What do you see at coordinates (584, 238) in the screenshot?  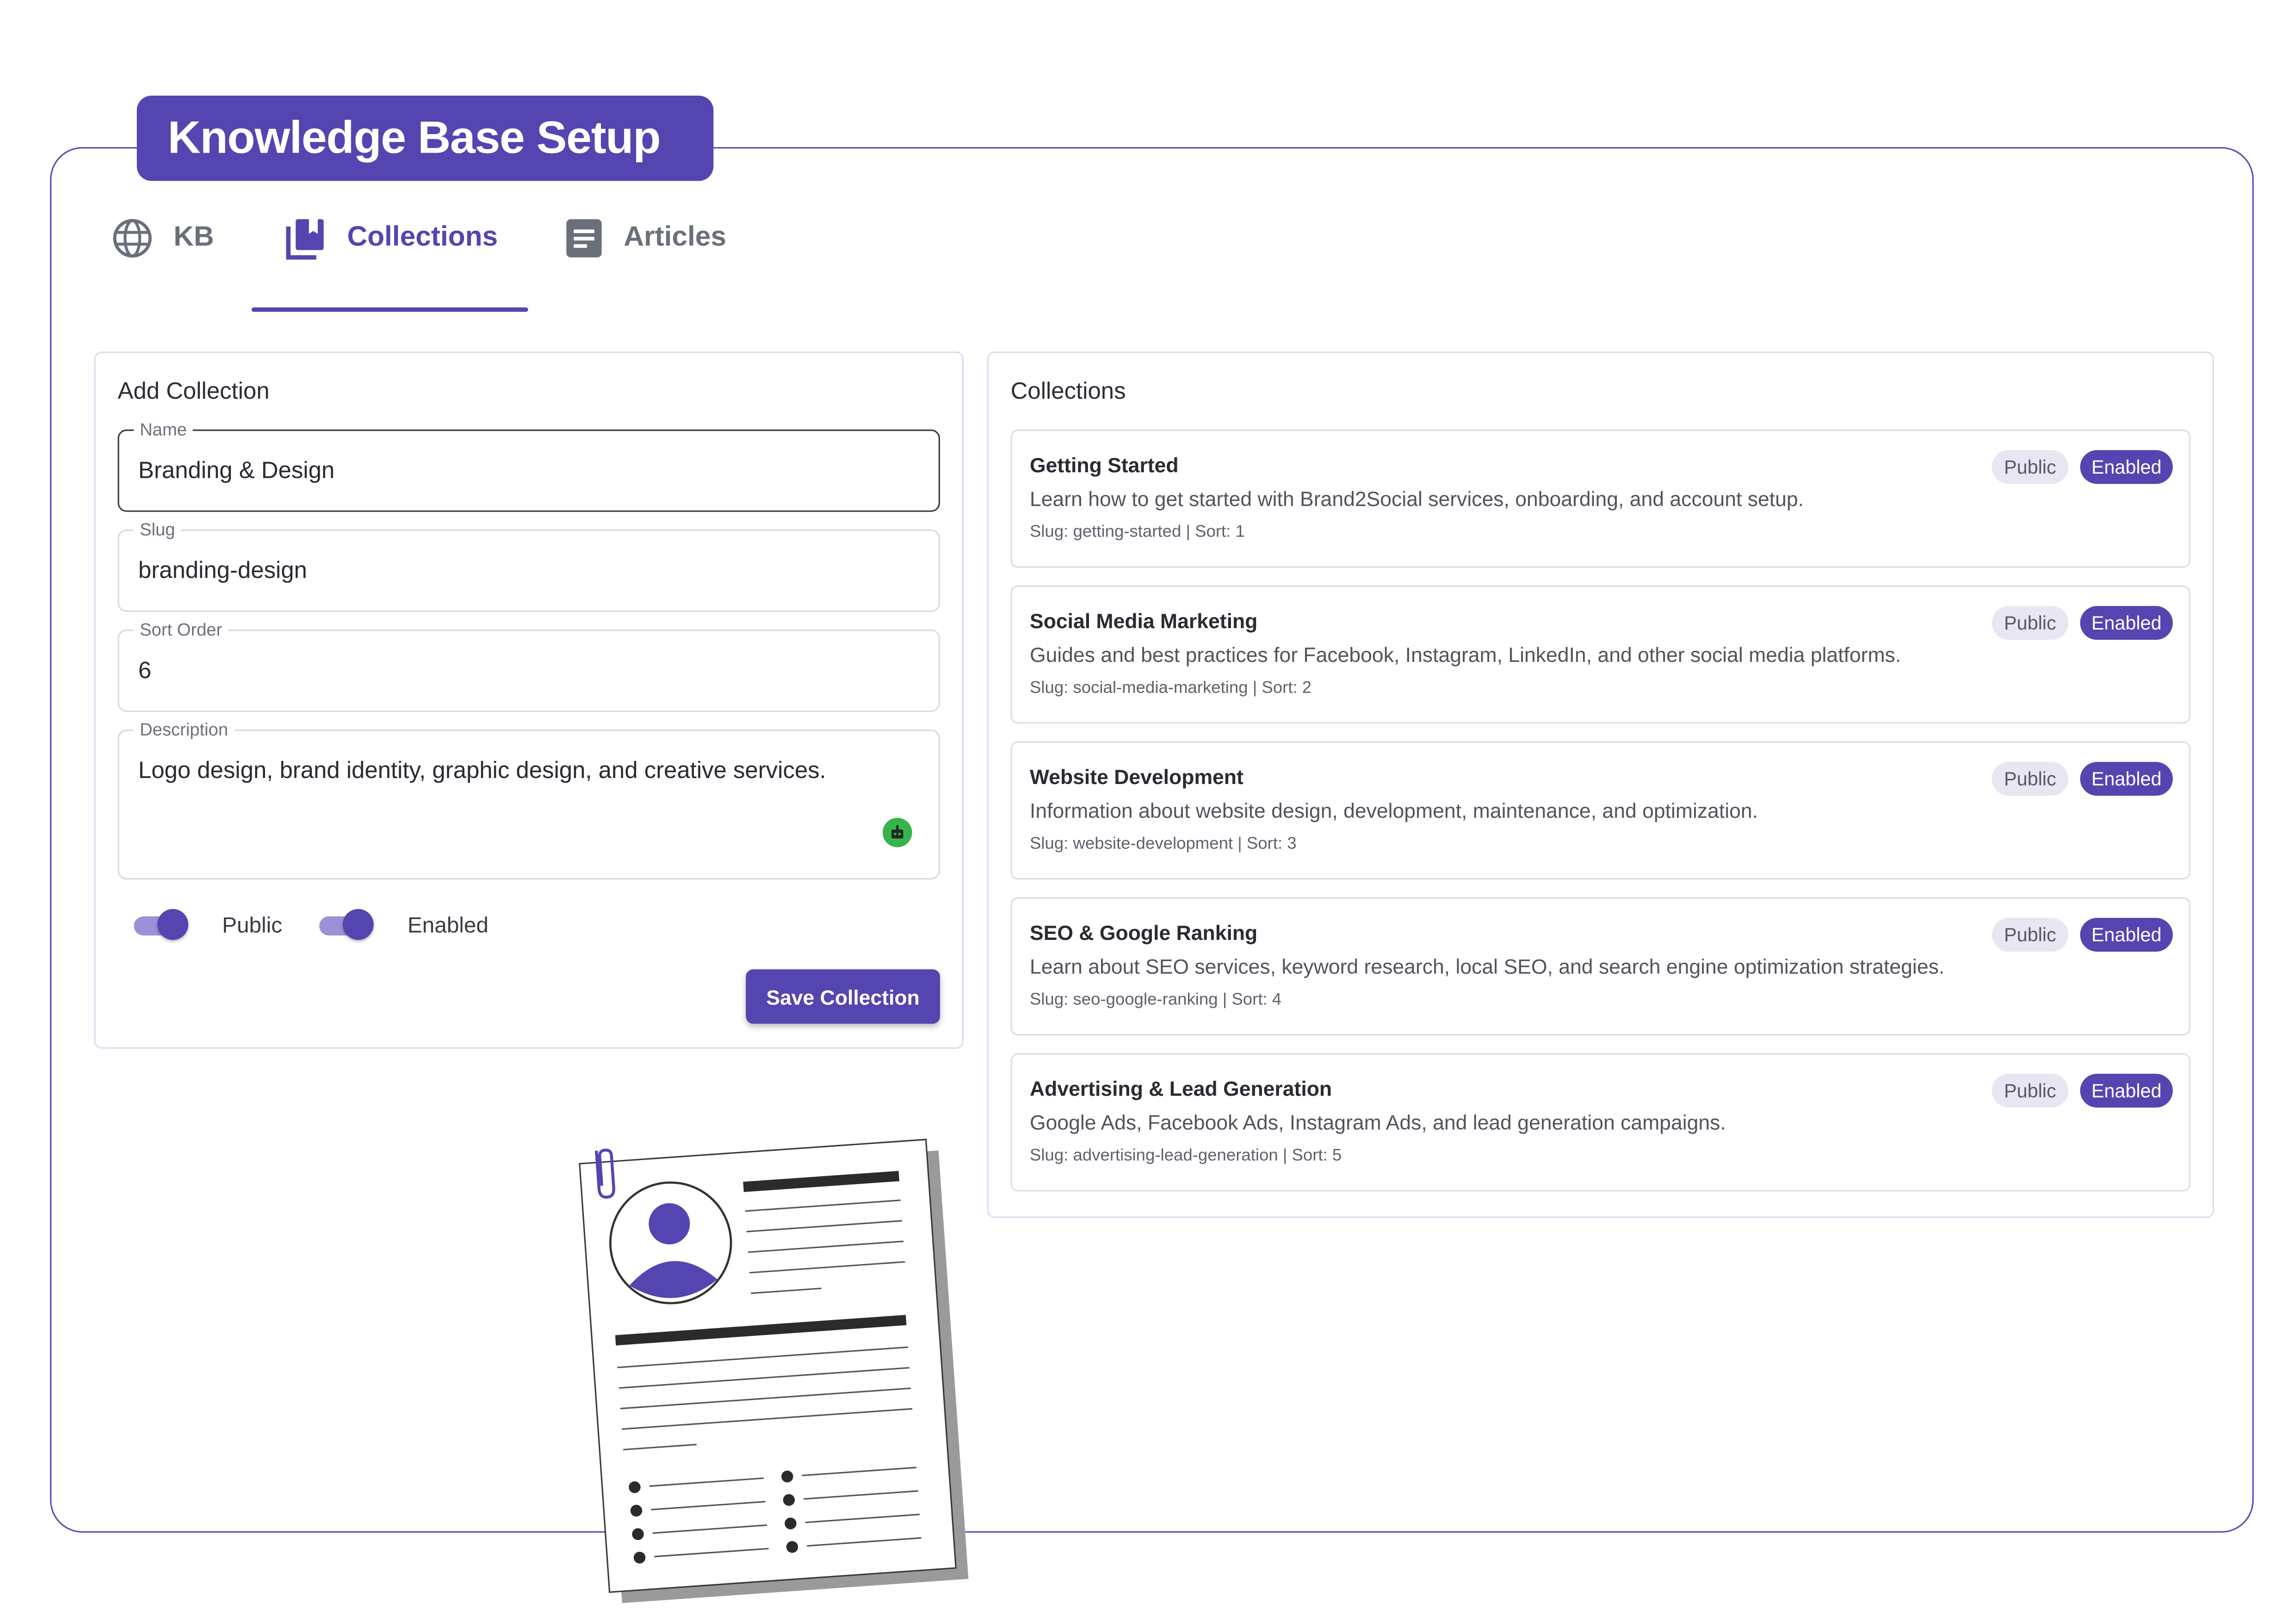 I see `article-icon` at bounding box center [584, 238].